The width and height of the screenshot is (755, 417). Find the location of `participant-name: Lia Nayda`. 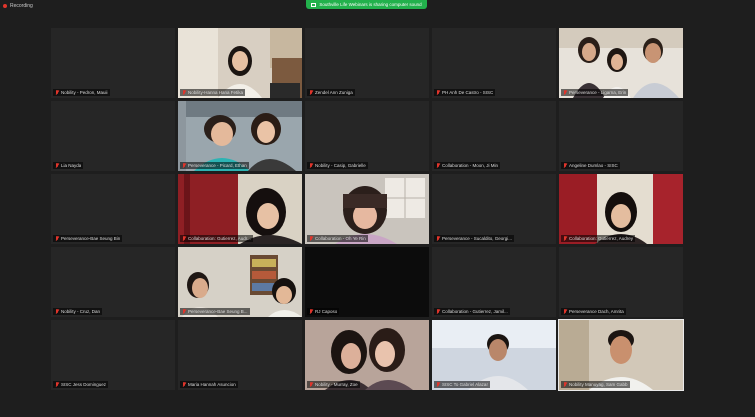

participant-name: Lia Nayda is located at coordinates (71, 165).